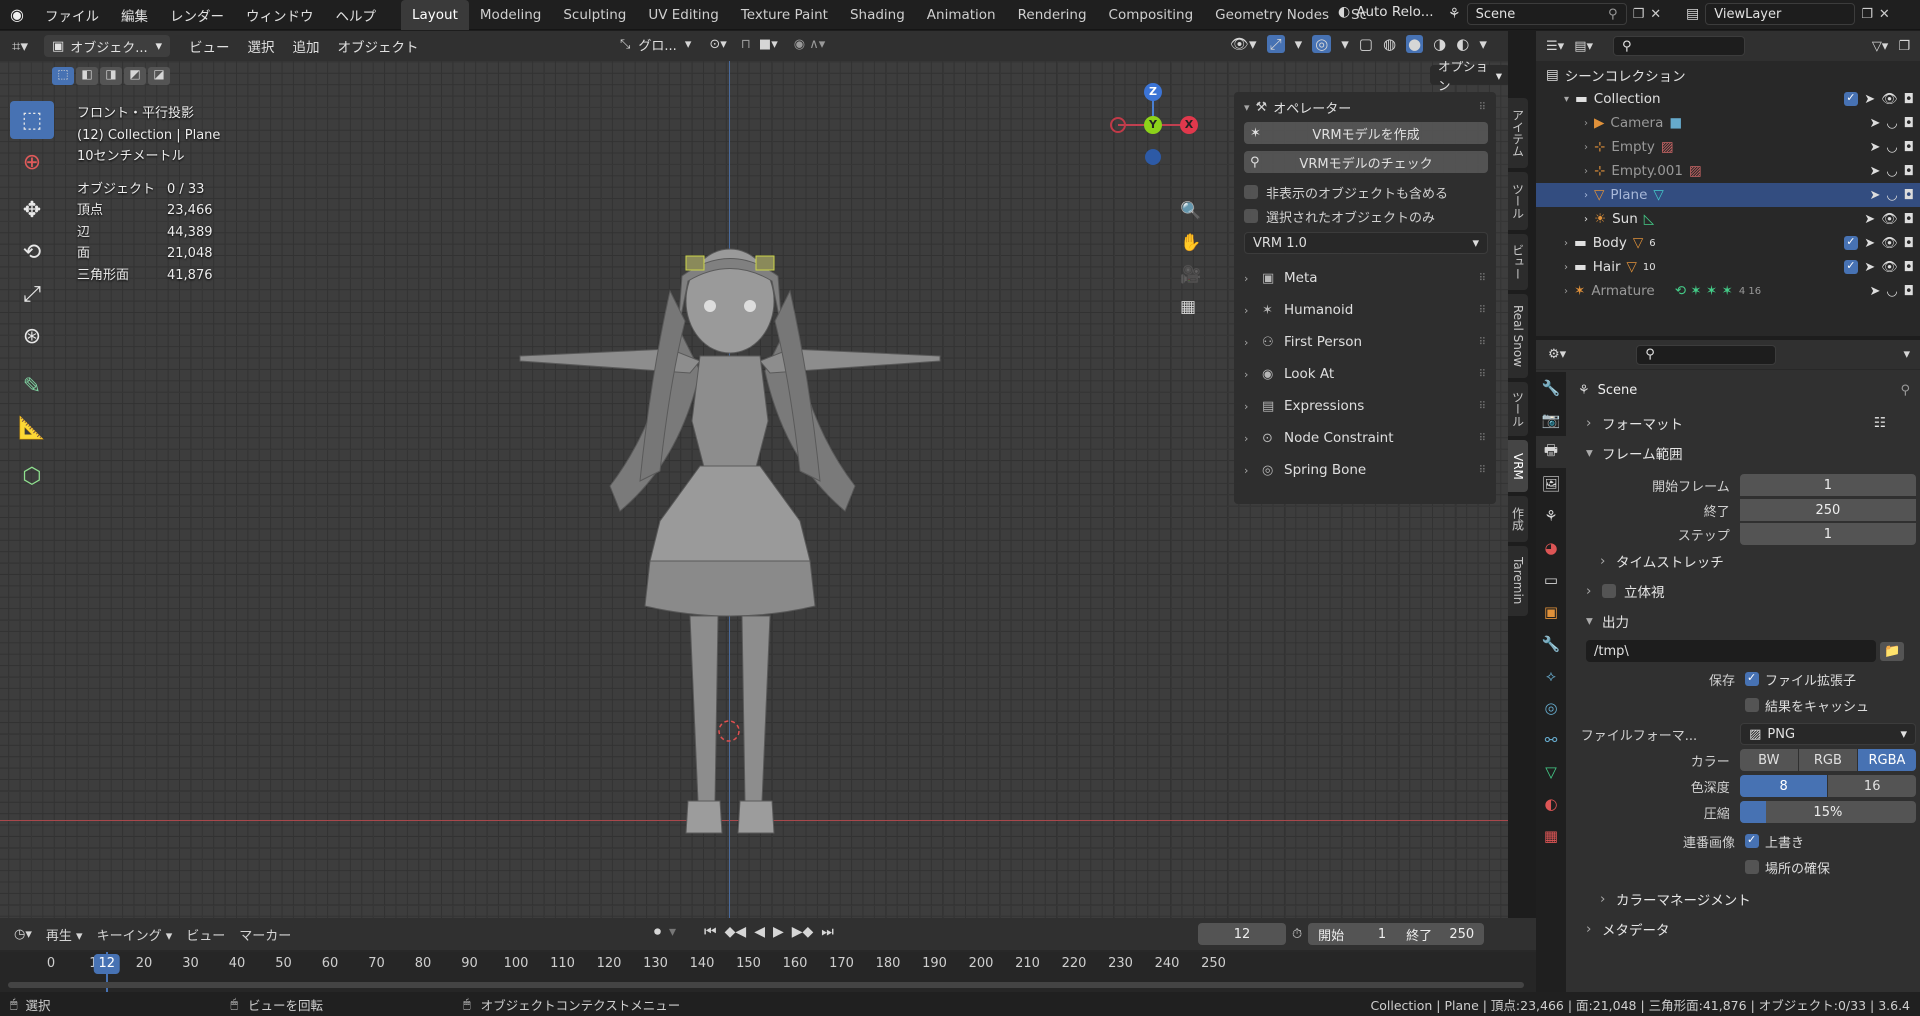 This screenshot has height=1016, width=1920. What do you see at coordinates (877, 15) in the screenshot?
I see `tab-shading: Shading` at bounding box center [877, 15].